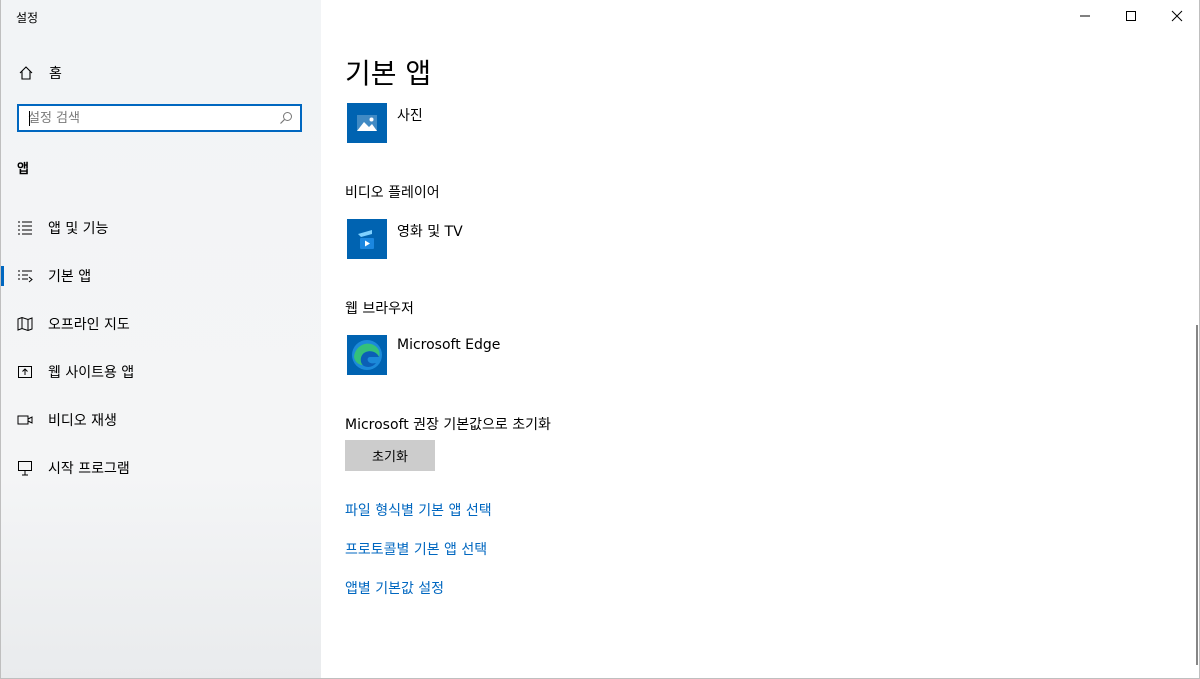  I want to click on web-browser-category: 웹 브라우저, so click(379, 309).